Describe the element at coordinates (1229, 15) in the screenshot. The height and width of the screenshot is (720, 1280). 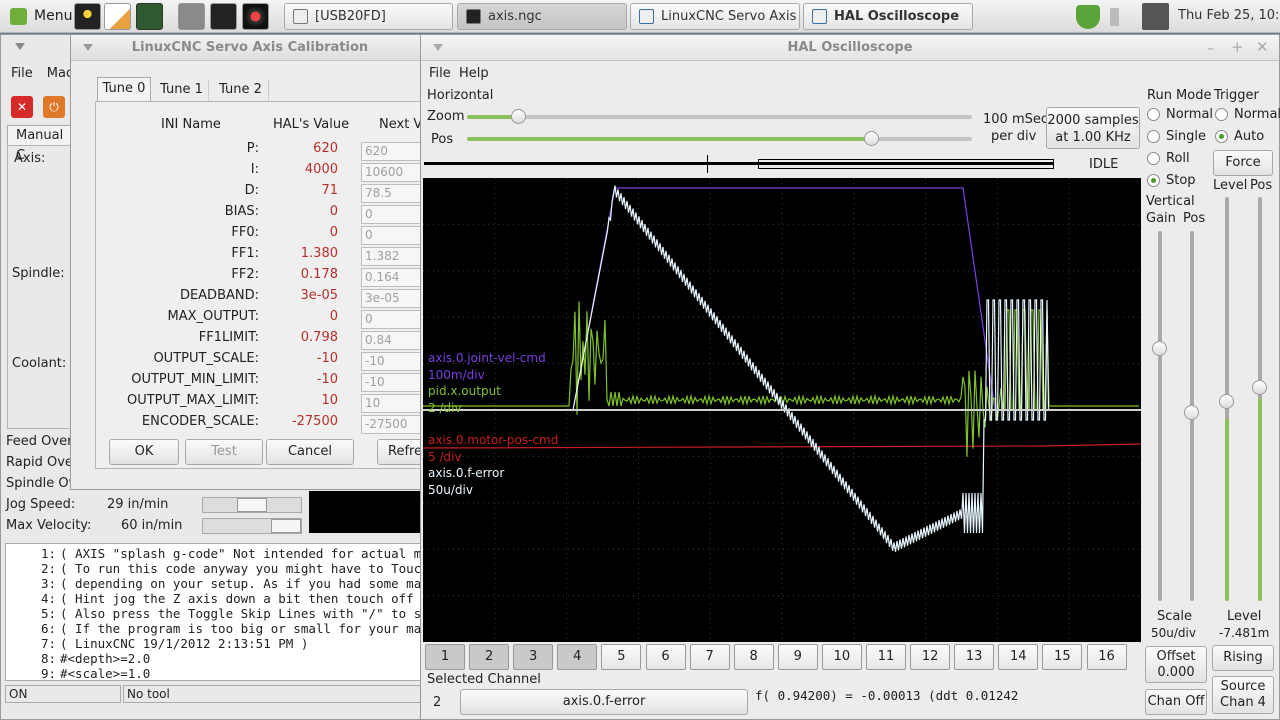
I see `clock: Thu Feb 25, 10:11` at that location.